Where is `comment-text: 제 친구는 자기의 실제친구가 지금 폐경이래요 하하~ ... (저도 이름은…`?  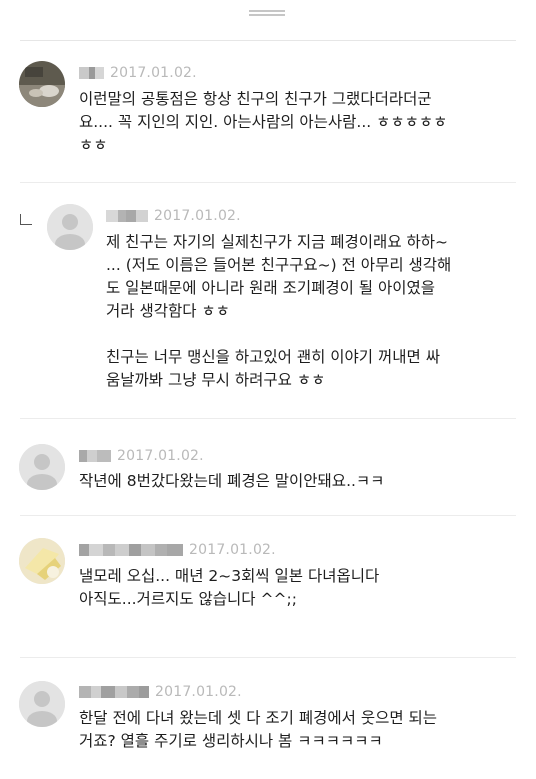
comment-text: 제 친구는 자기의 실제친구가 지금 폐경이래요 하하~ ... (저도 이름은… is located at coordinates (279, 311).